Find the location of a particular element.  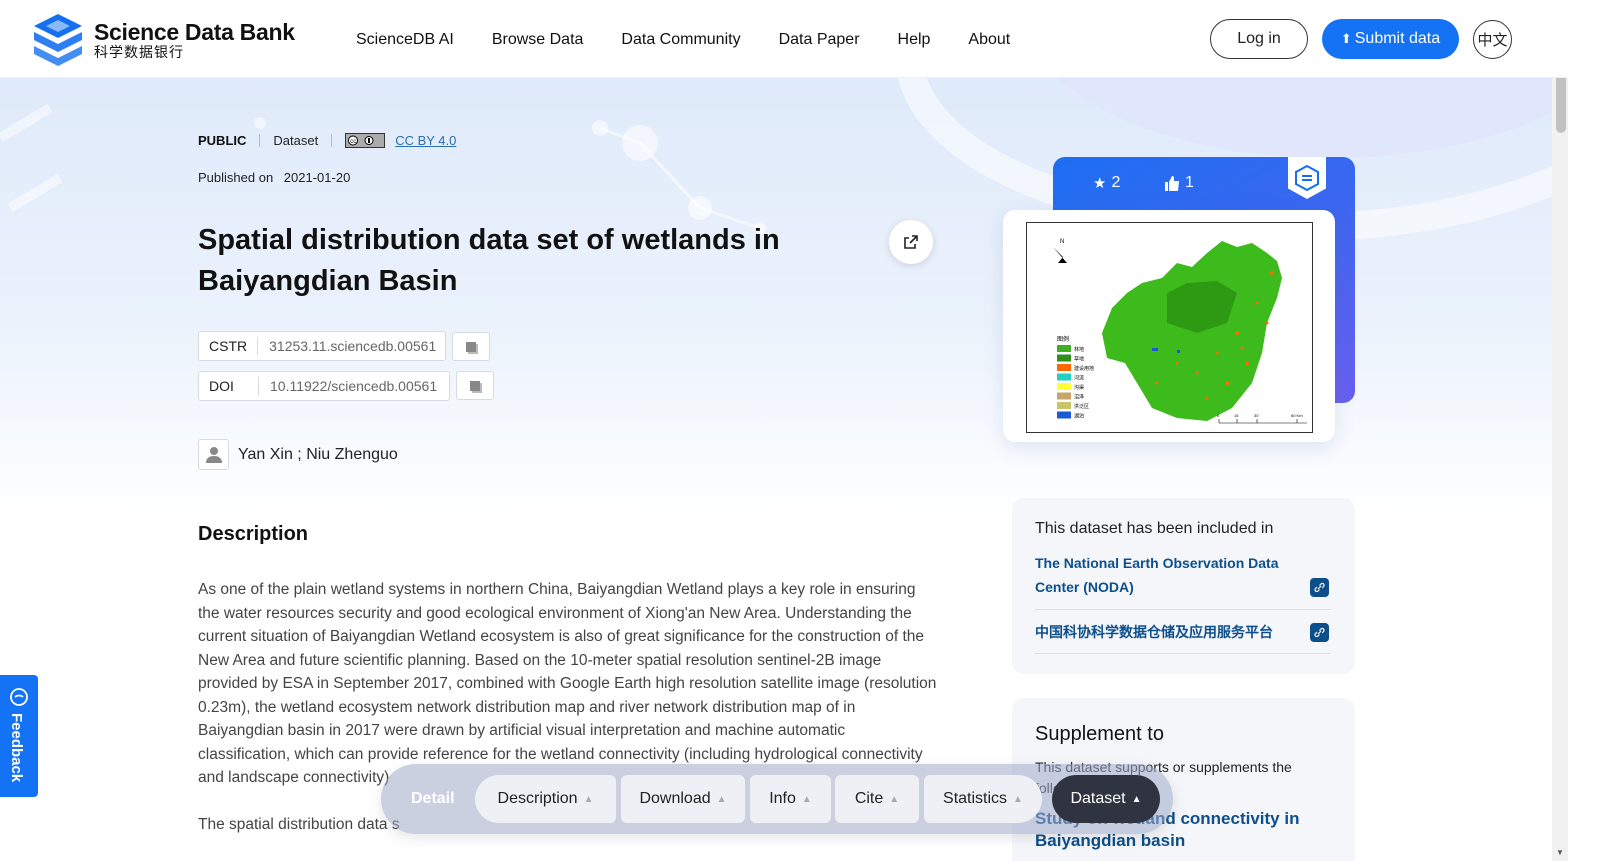

science-data-bank-logo-icon is located at coordinates (58, 40).